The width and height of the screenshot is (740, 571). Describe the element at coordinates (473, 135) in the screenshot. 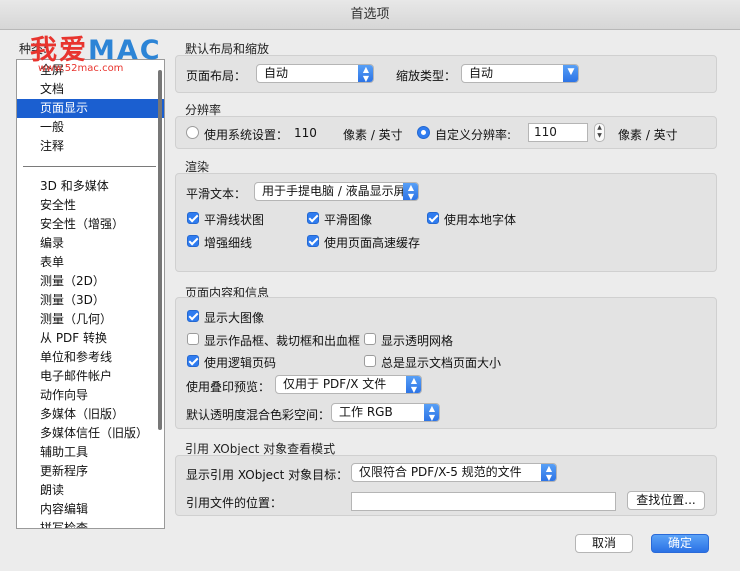

I see `custom-resolution-label: 自定义分辨率:` at that location.